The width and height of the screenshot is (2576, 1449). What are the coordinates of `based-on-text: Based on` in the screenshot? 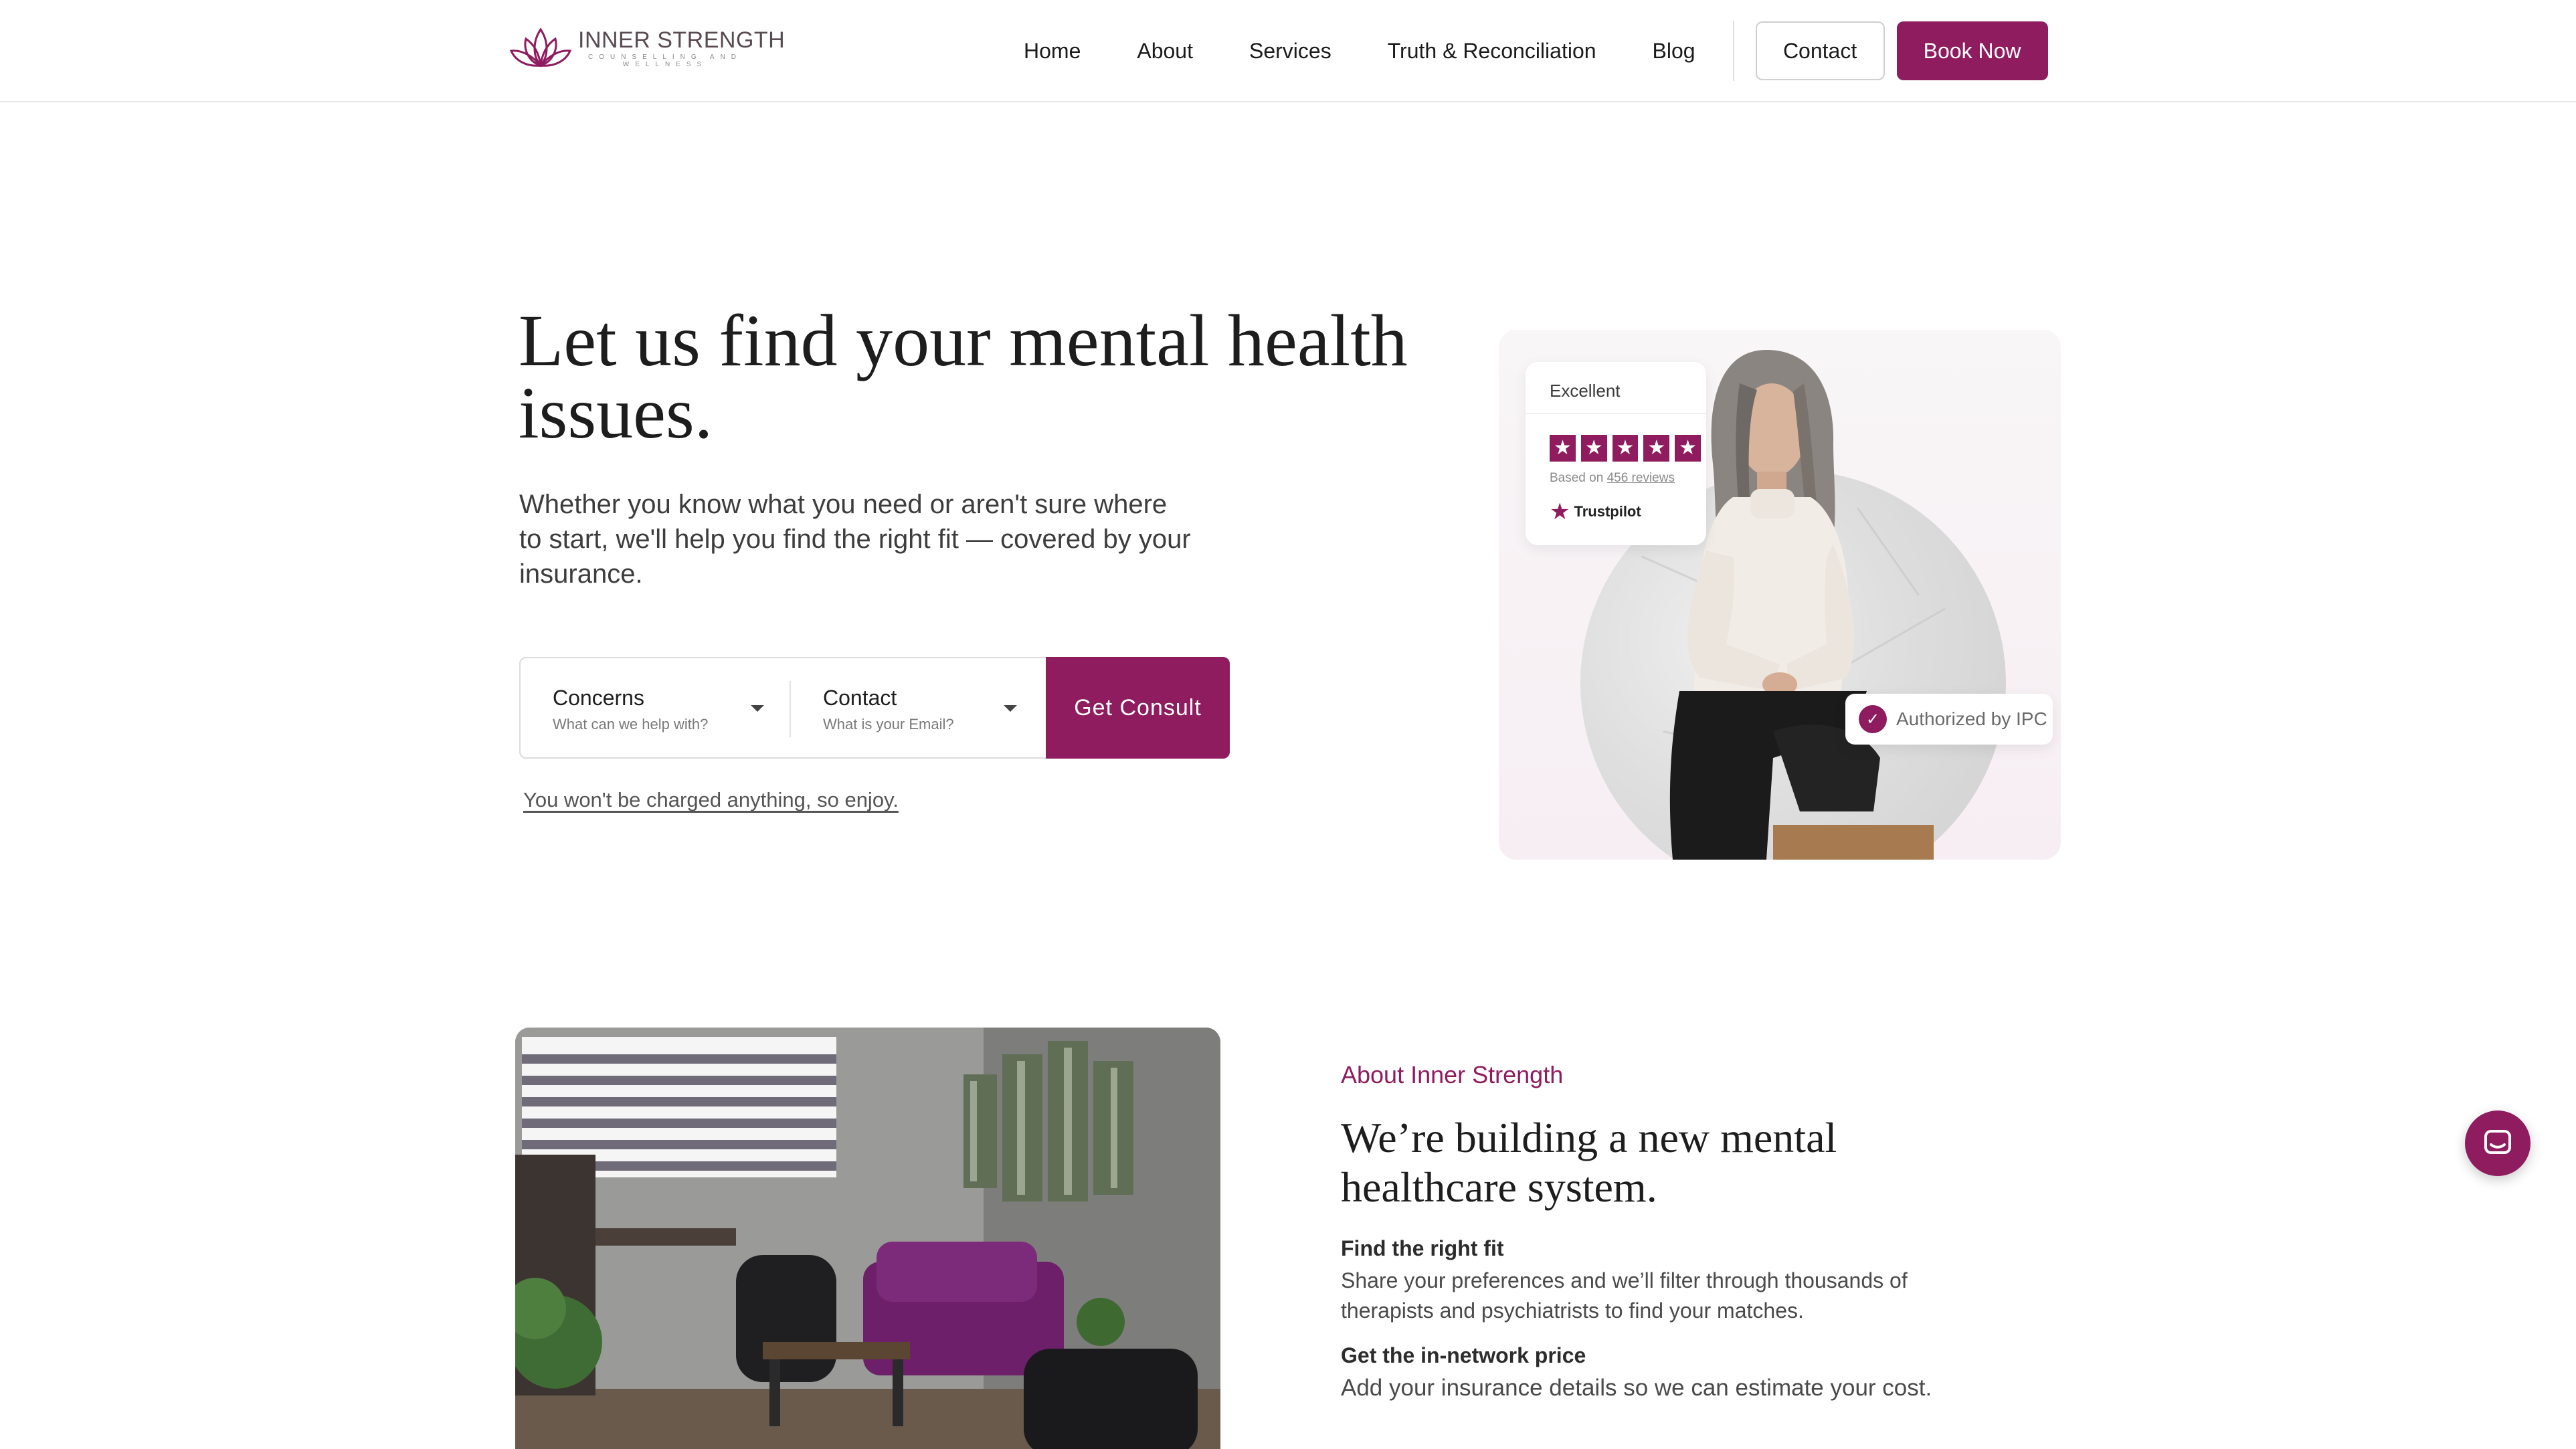 It's located at (1578, 478).